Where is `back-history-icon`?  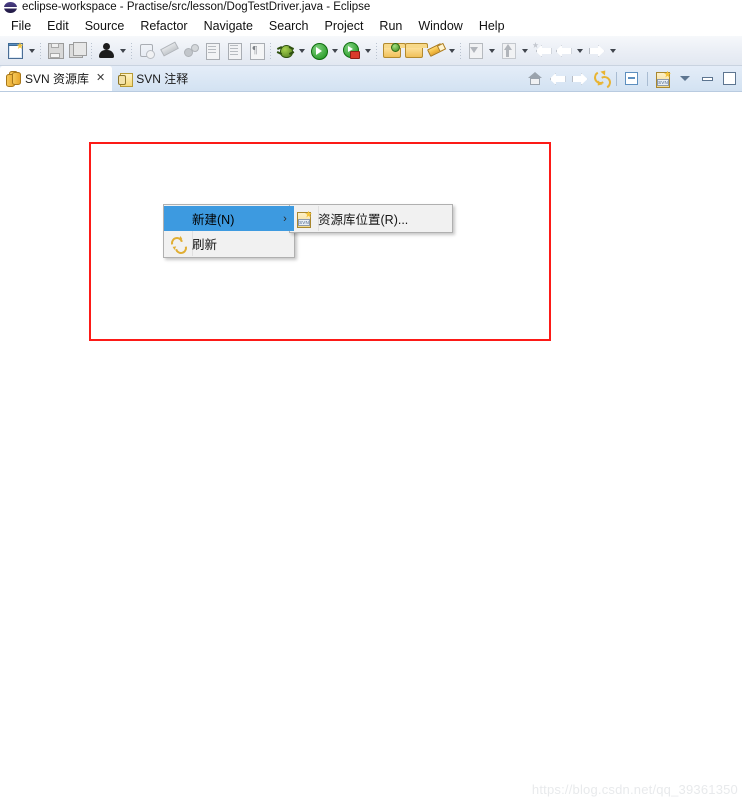 back-history-icon is located at coordinates (541, 51).